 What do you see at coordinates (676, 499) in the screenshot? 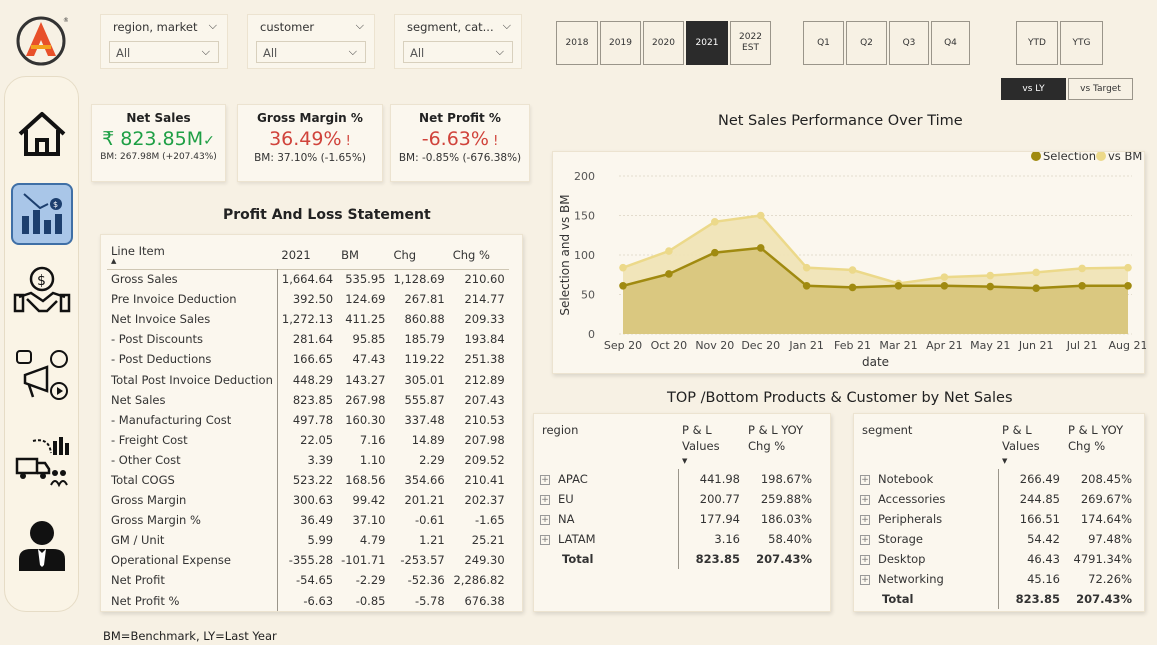
I see `table-row: + EU 200.77 259.88%` at bounding box center [676, 499].